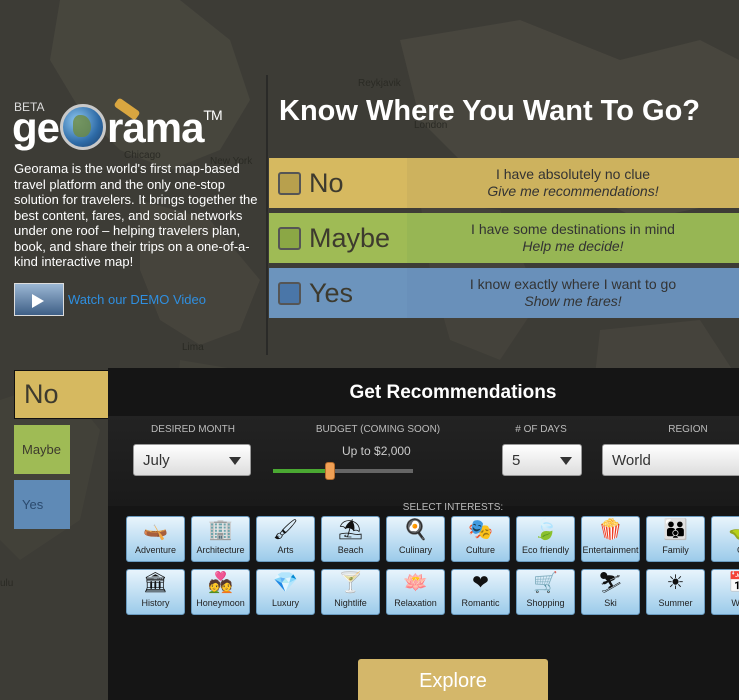 The image size is (739, 700). What do you see at coordinates (545, 530) in the screenshot?
I see `leaf-icon: 🍃` at bounding box center [545, 530].